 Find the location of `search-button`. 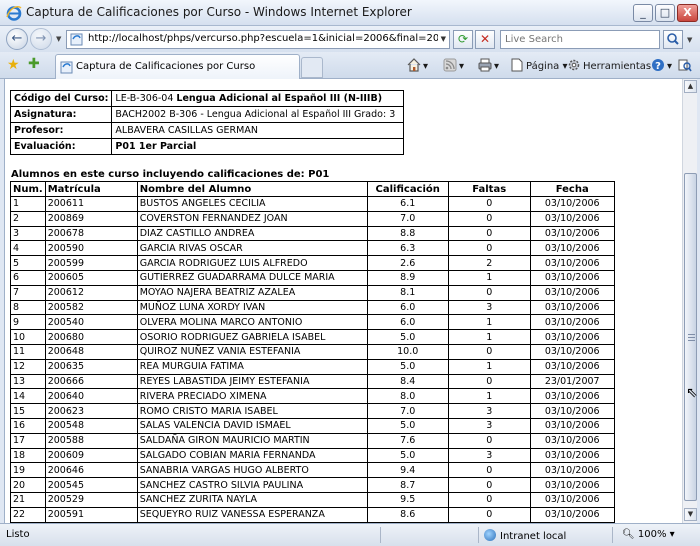

search-button is located at coordinates (673, 39).